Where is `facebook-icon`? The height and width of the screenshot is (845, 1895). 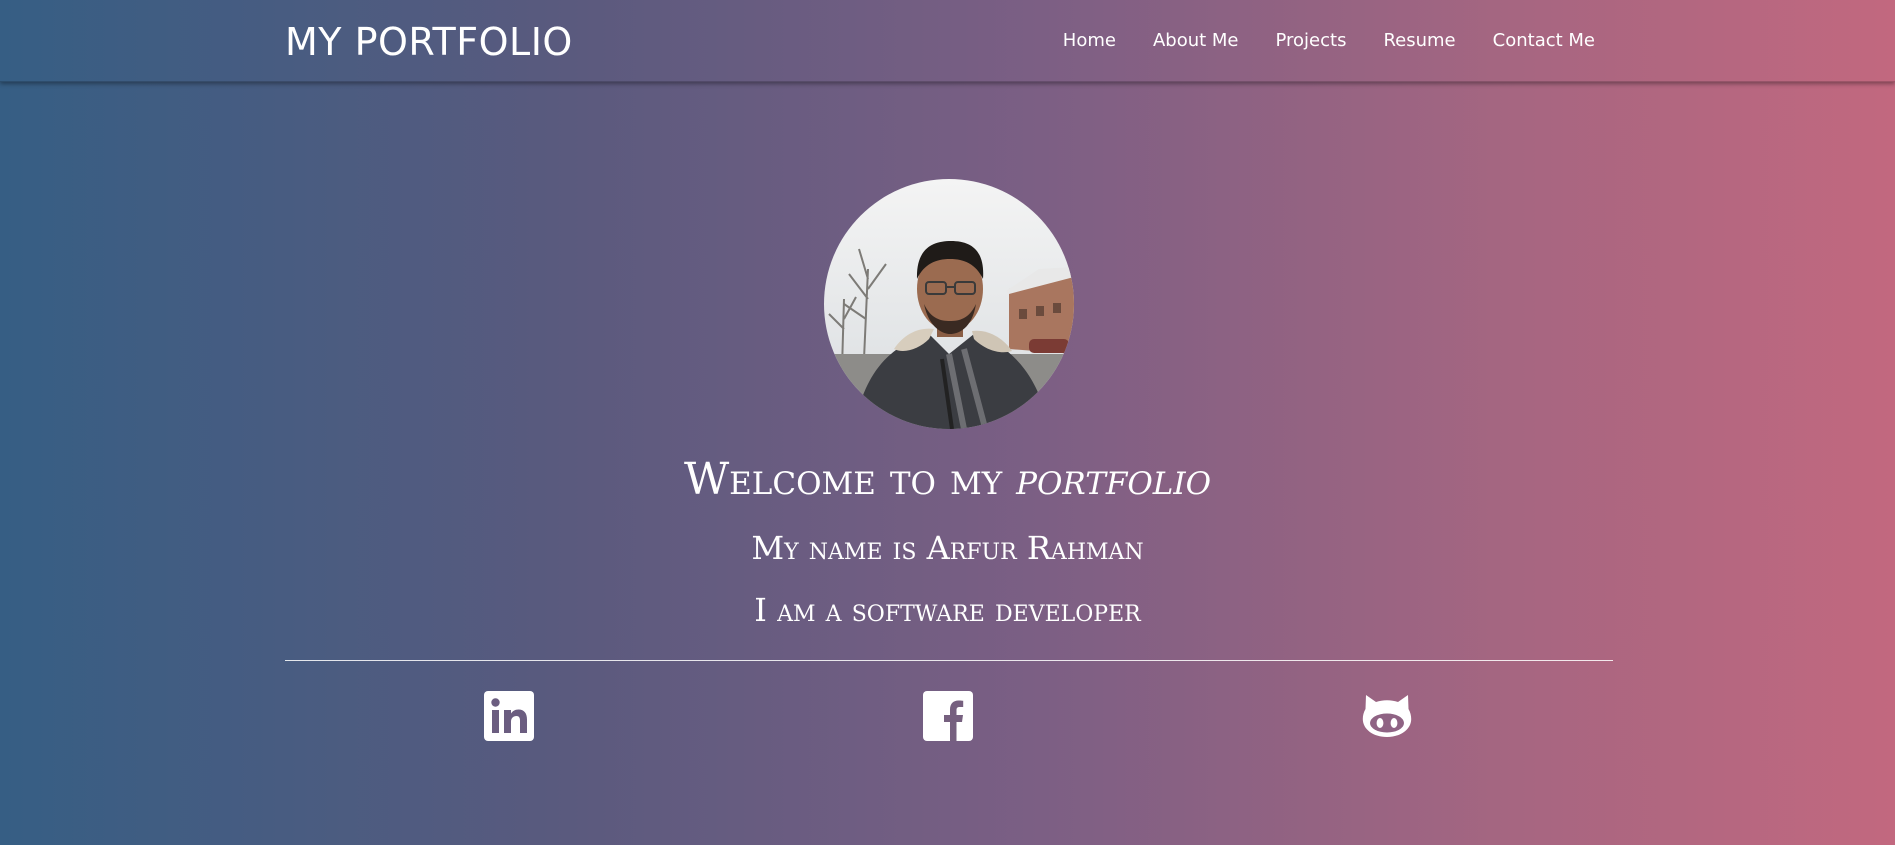 facebook-icon is located at coordinates (948, 716).